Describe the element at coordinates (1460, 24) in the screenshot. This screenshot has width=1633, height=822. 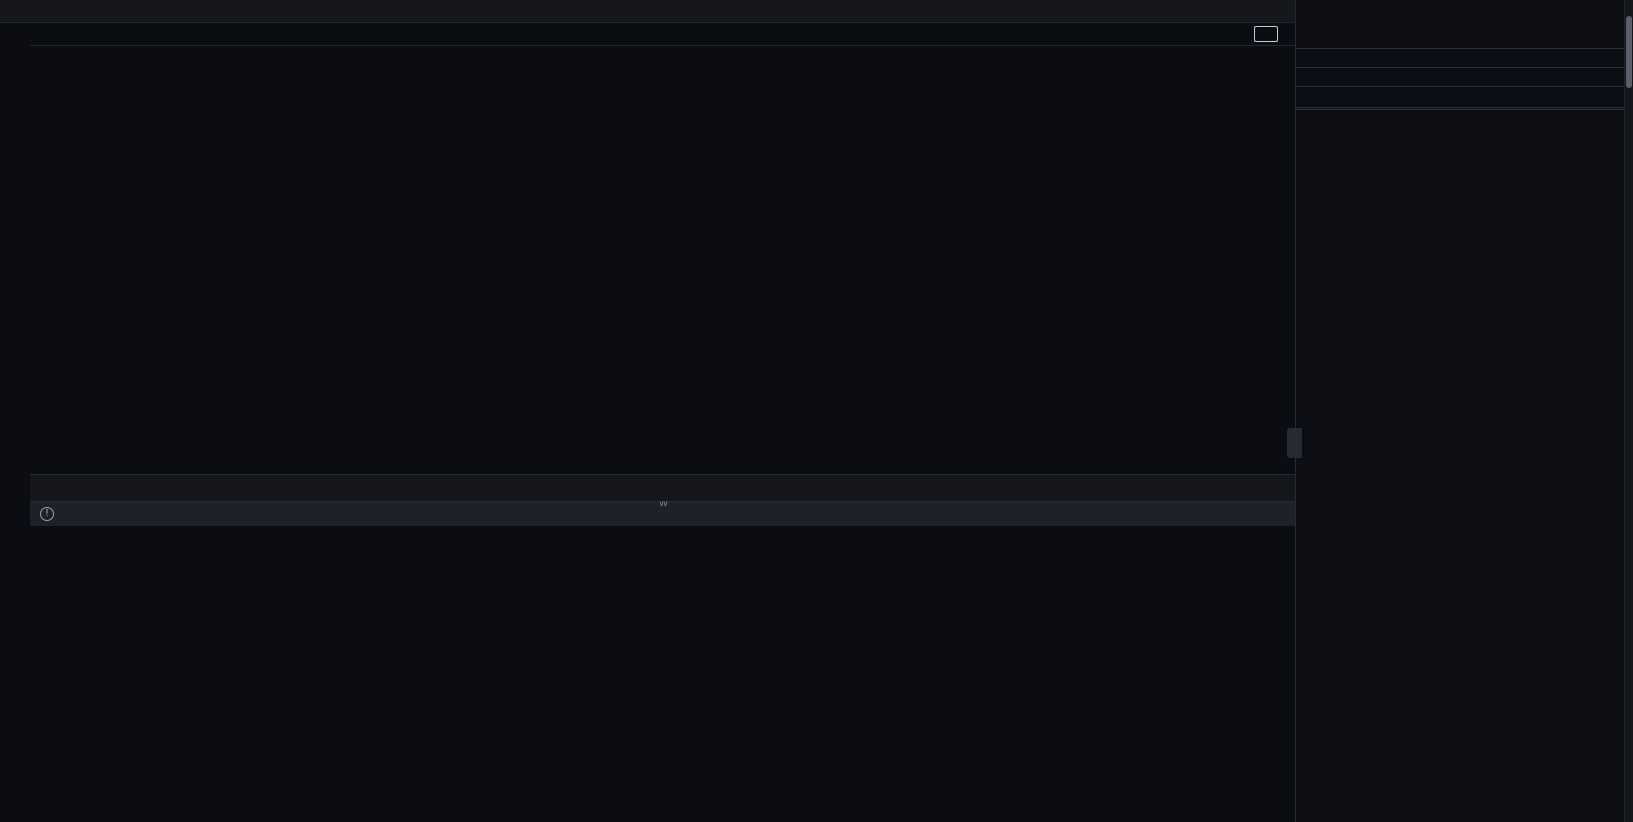
I see `last-price-block` at that location.